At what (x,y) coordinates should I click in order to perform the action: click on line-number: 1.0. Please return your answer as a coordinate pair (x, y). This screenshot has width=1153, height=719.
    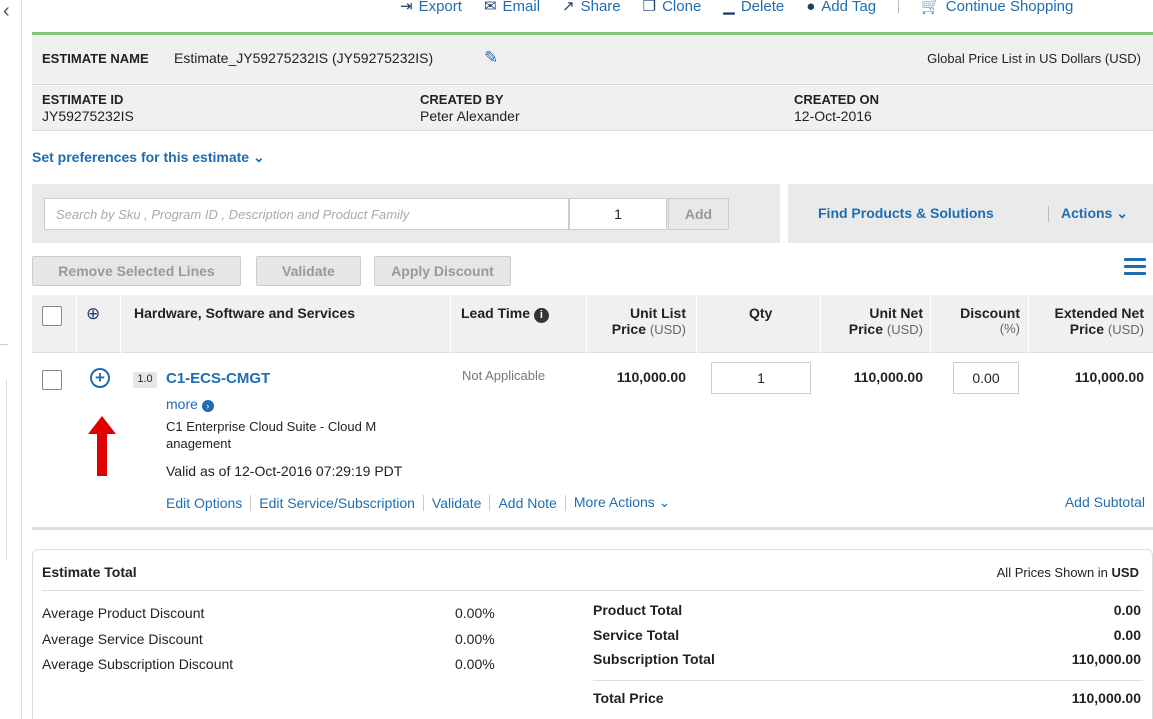
    Looking at the image, I should click on (145, 380).